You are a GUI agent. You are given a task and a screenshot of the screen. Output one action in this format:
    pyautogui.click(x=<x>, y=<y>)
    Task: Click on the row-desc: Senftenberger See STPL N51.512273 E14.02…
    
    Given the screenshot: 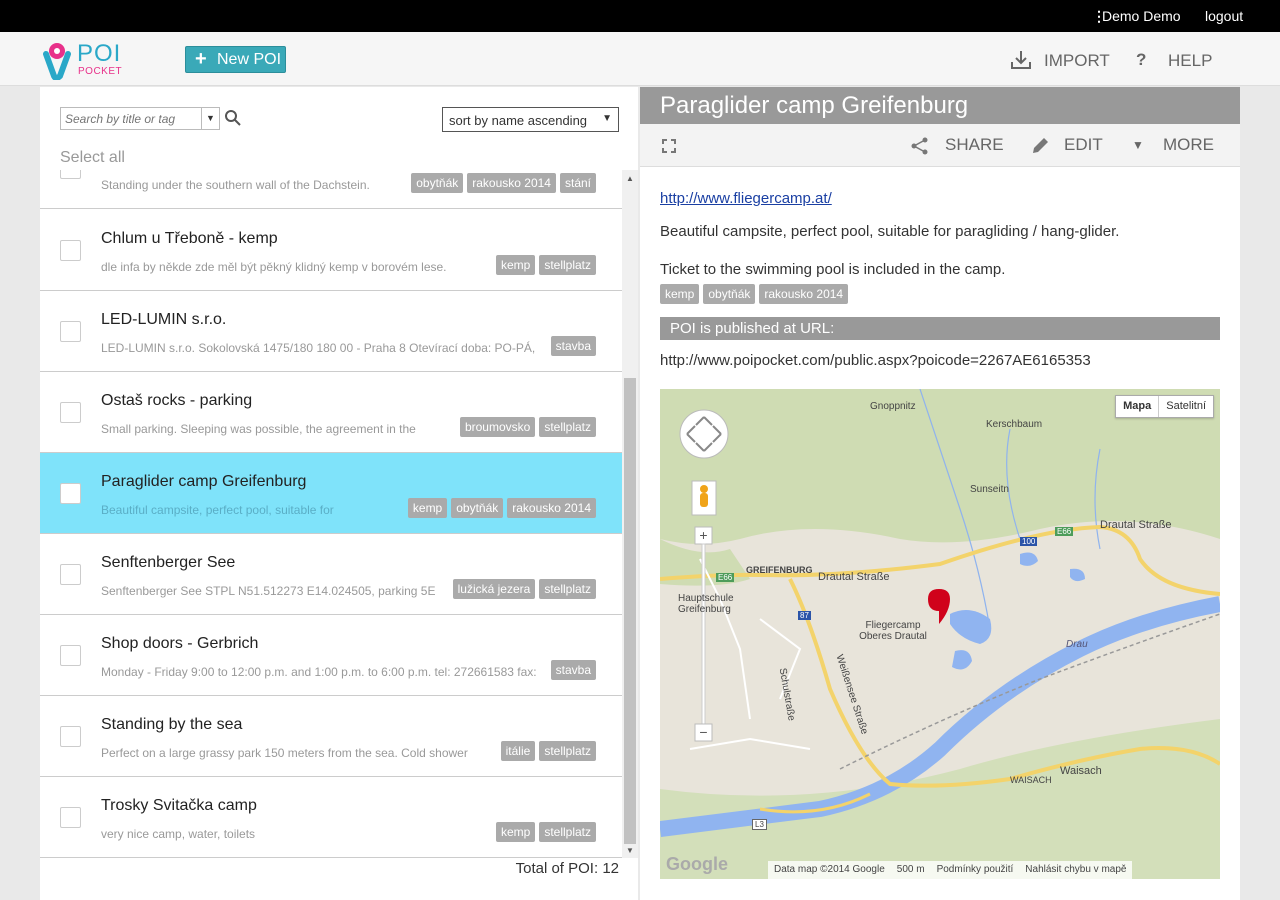 What is the action you would take?
    pyautogui.click(x=268, y=591)
    